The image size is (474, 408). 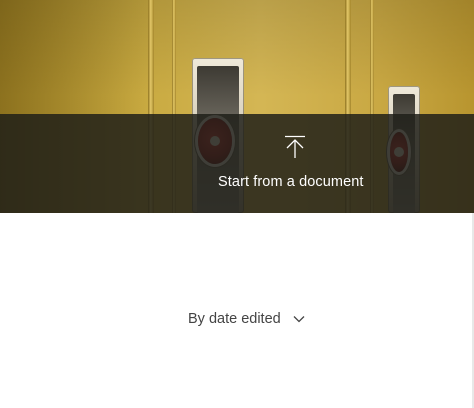 I want to click on sort-label: By date edited, so click(x=234, y=319).